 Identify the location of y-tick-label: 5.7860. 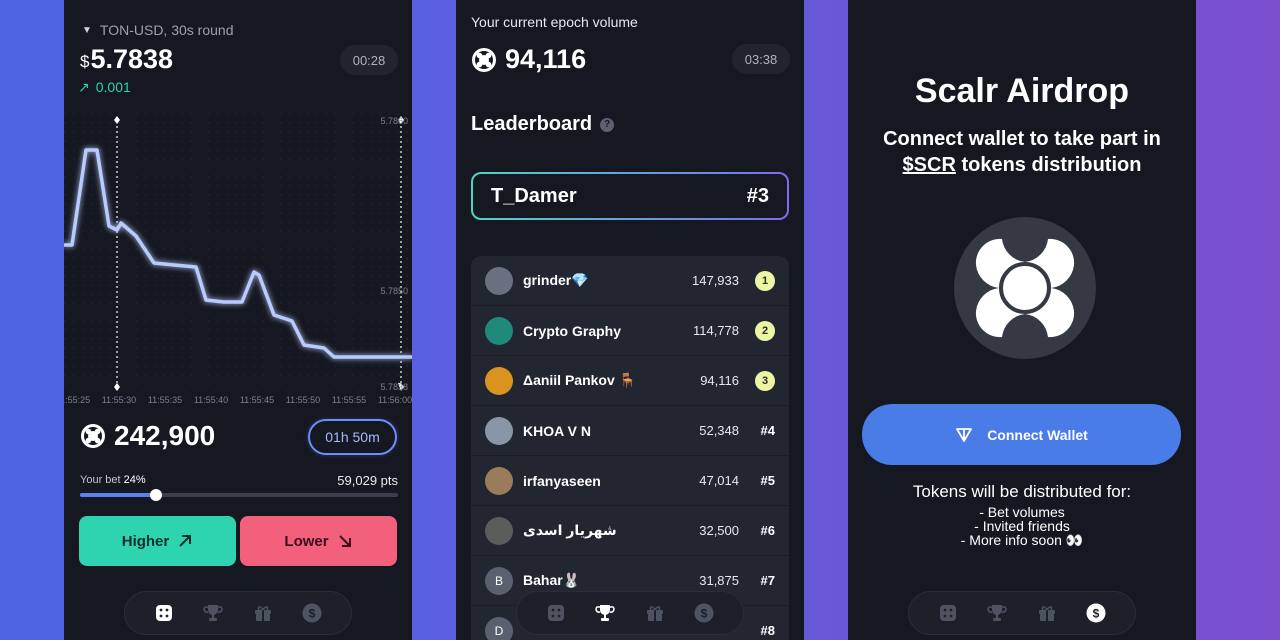
(394, 121).